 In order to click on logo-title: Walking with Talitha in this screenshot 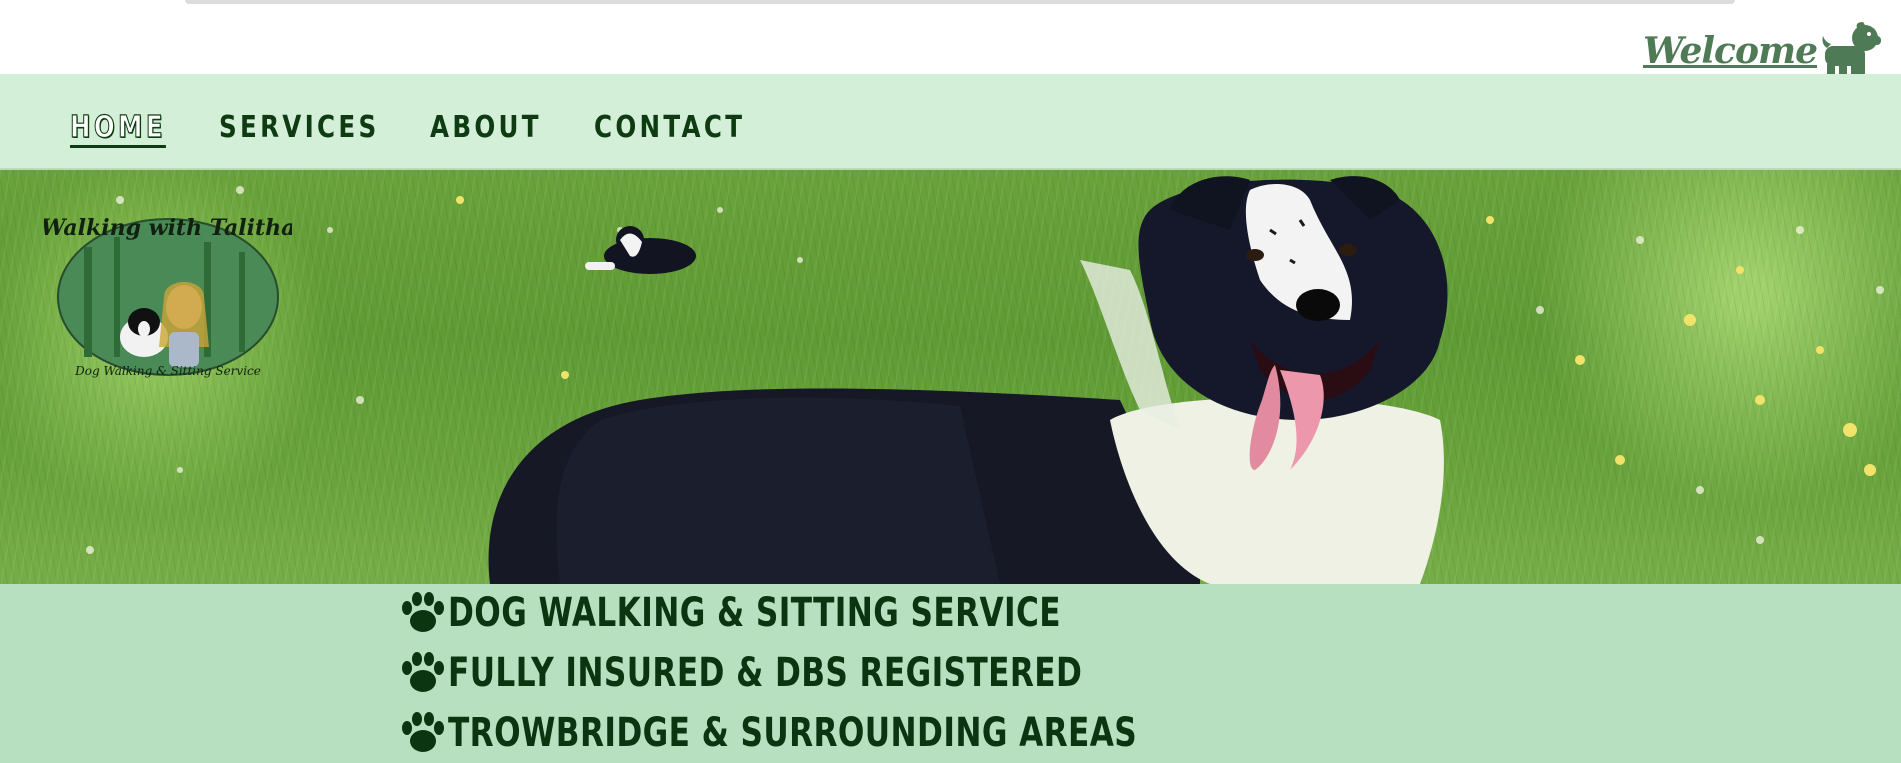, I will do `click(168, 228)`.